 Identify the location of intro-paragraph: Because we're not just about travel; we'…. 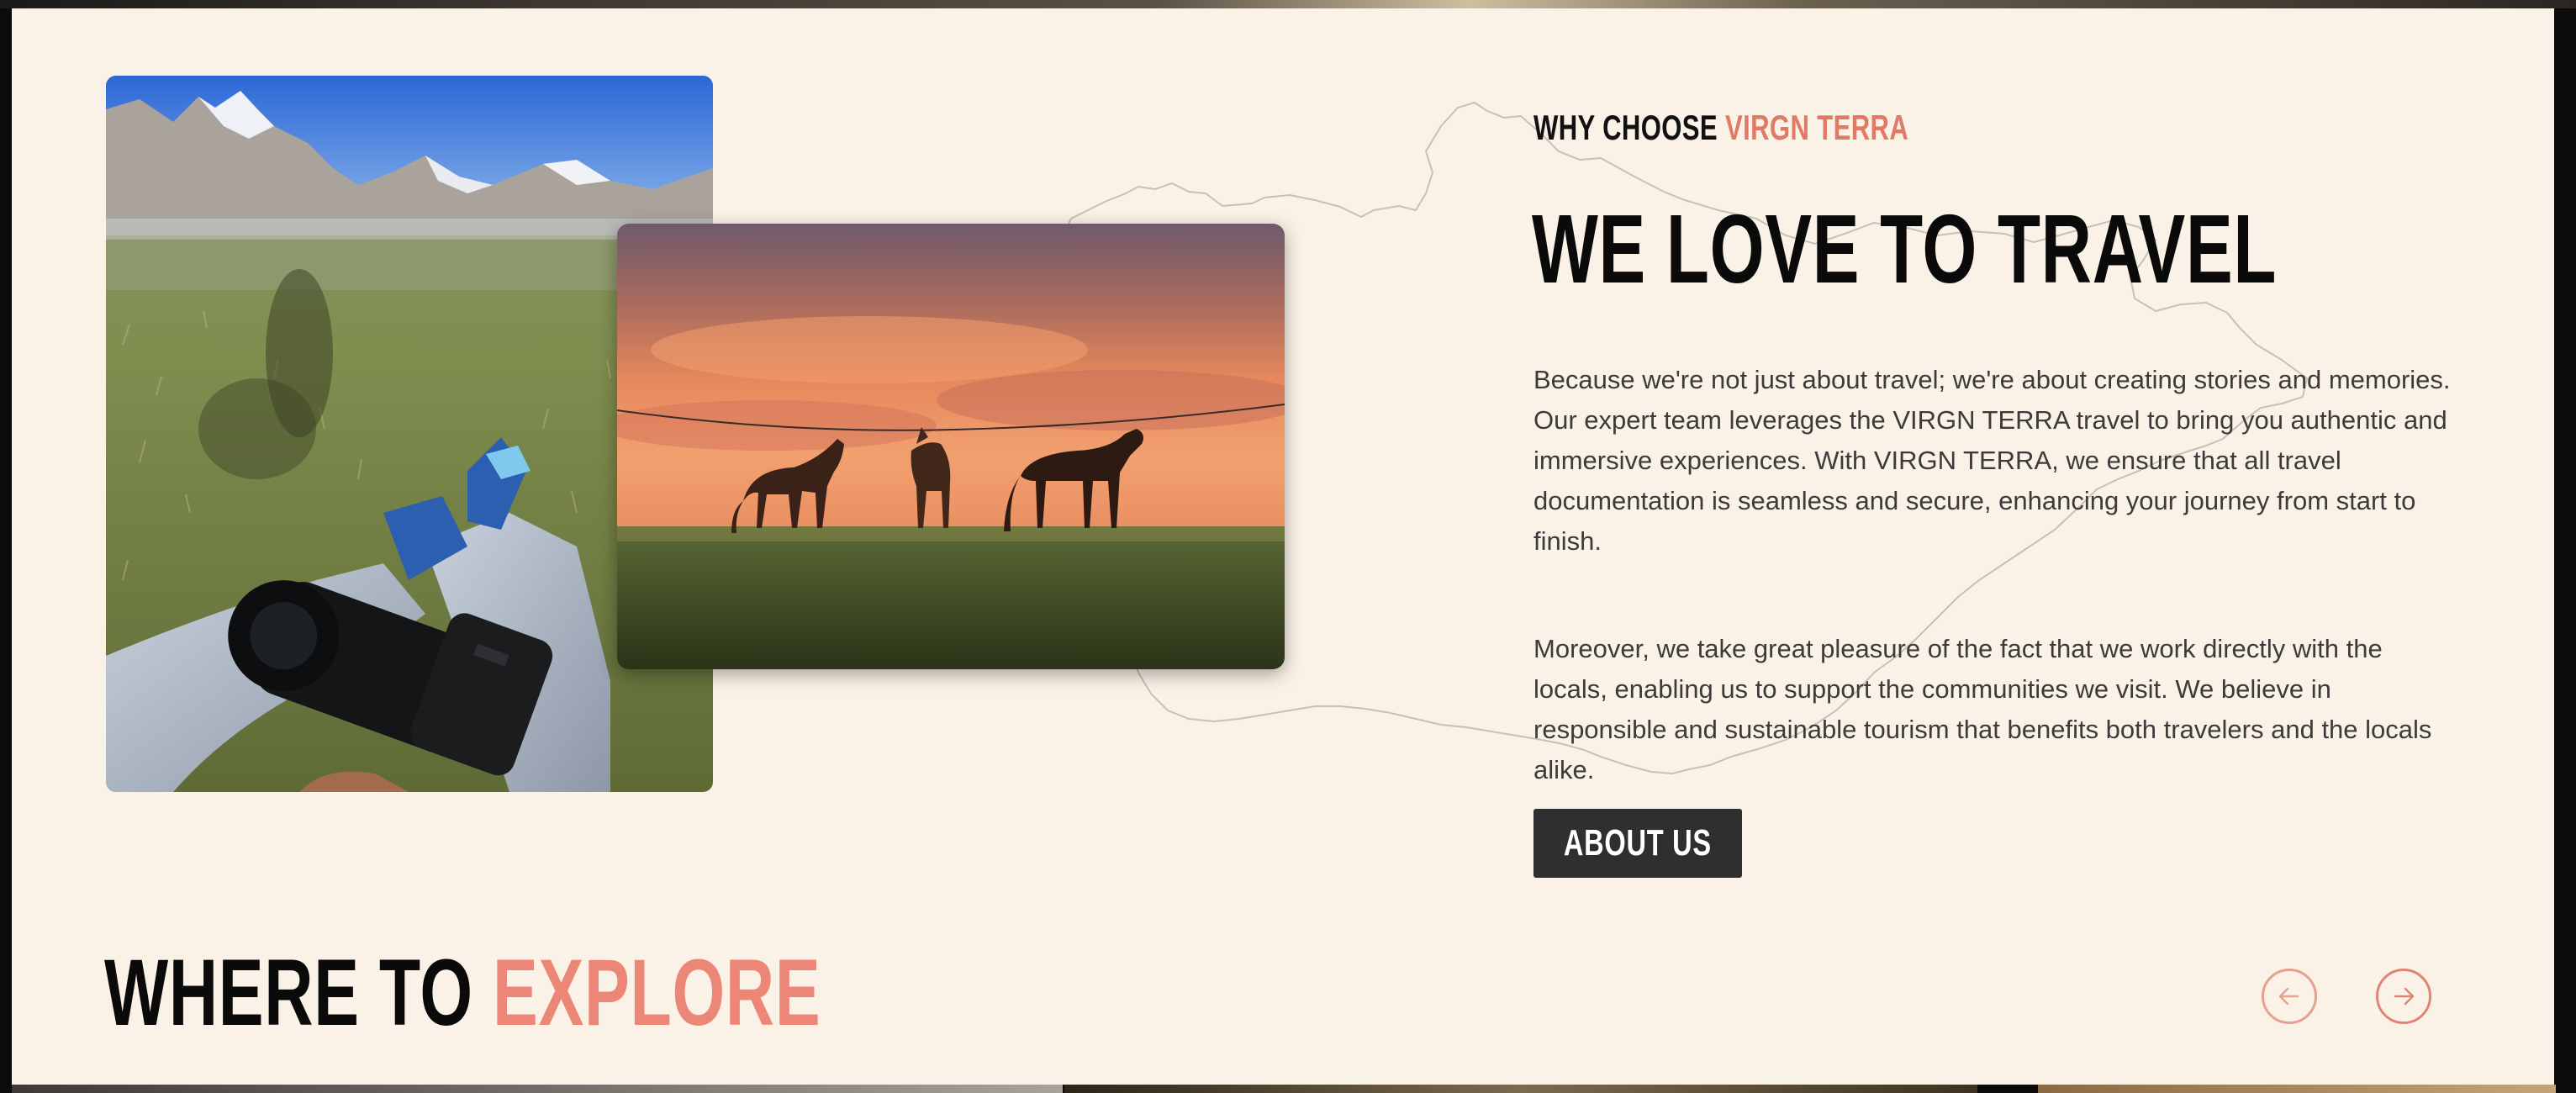
(1992, 461).